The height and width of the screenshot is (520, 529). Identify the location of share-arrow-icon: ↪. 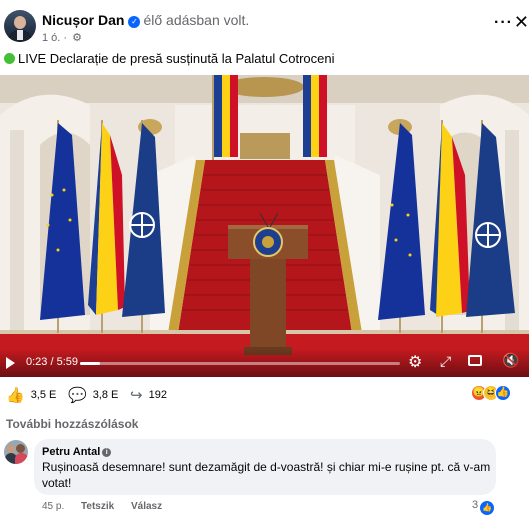
(136, 395).